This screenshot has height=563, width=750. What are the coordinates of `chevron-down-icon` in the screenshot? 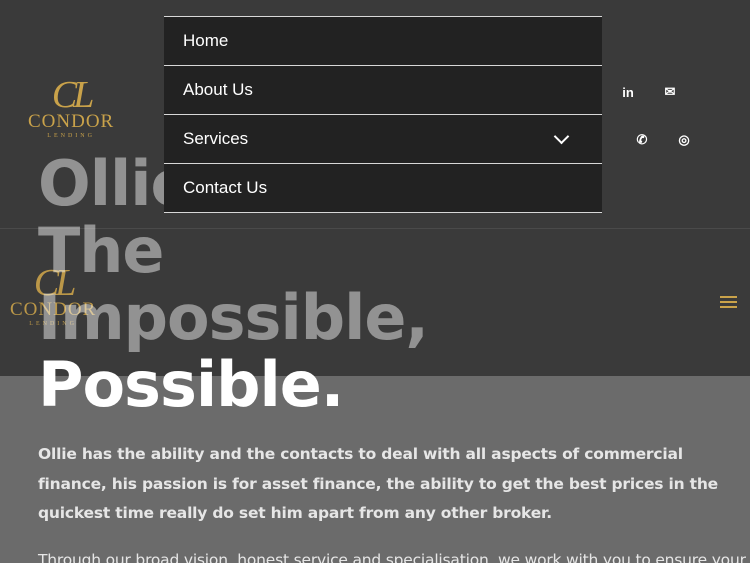 It's located at (561, 136).